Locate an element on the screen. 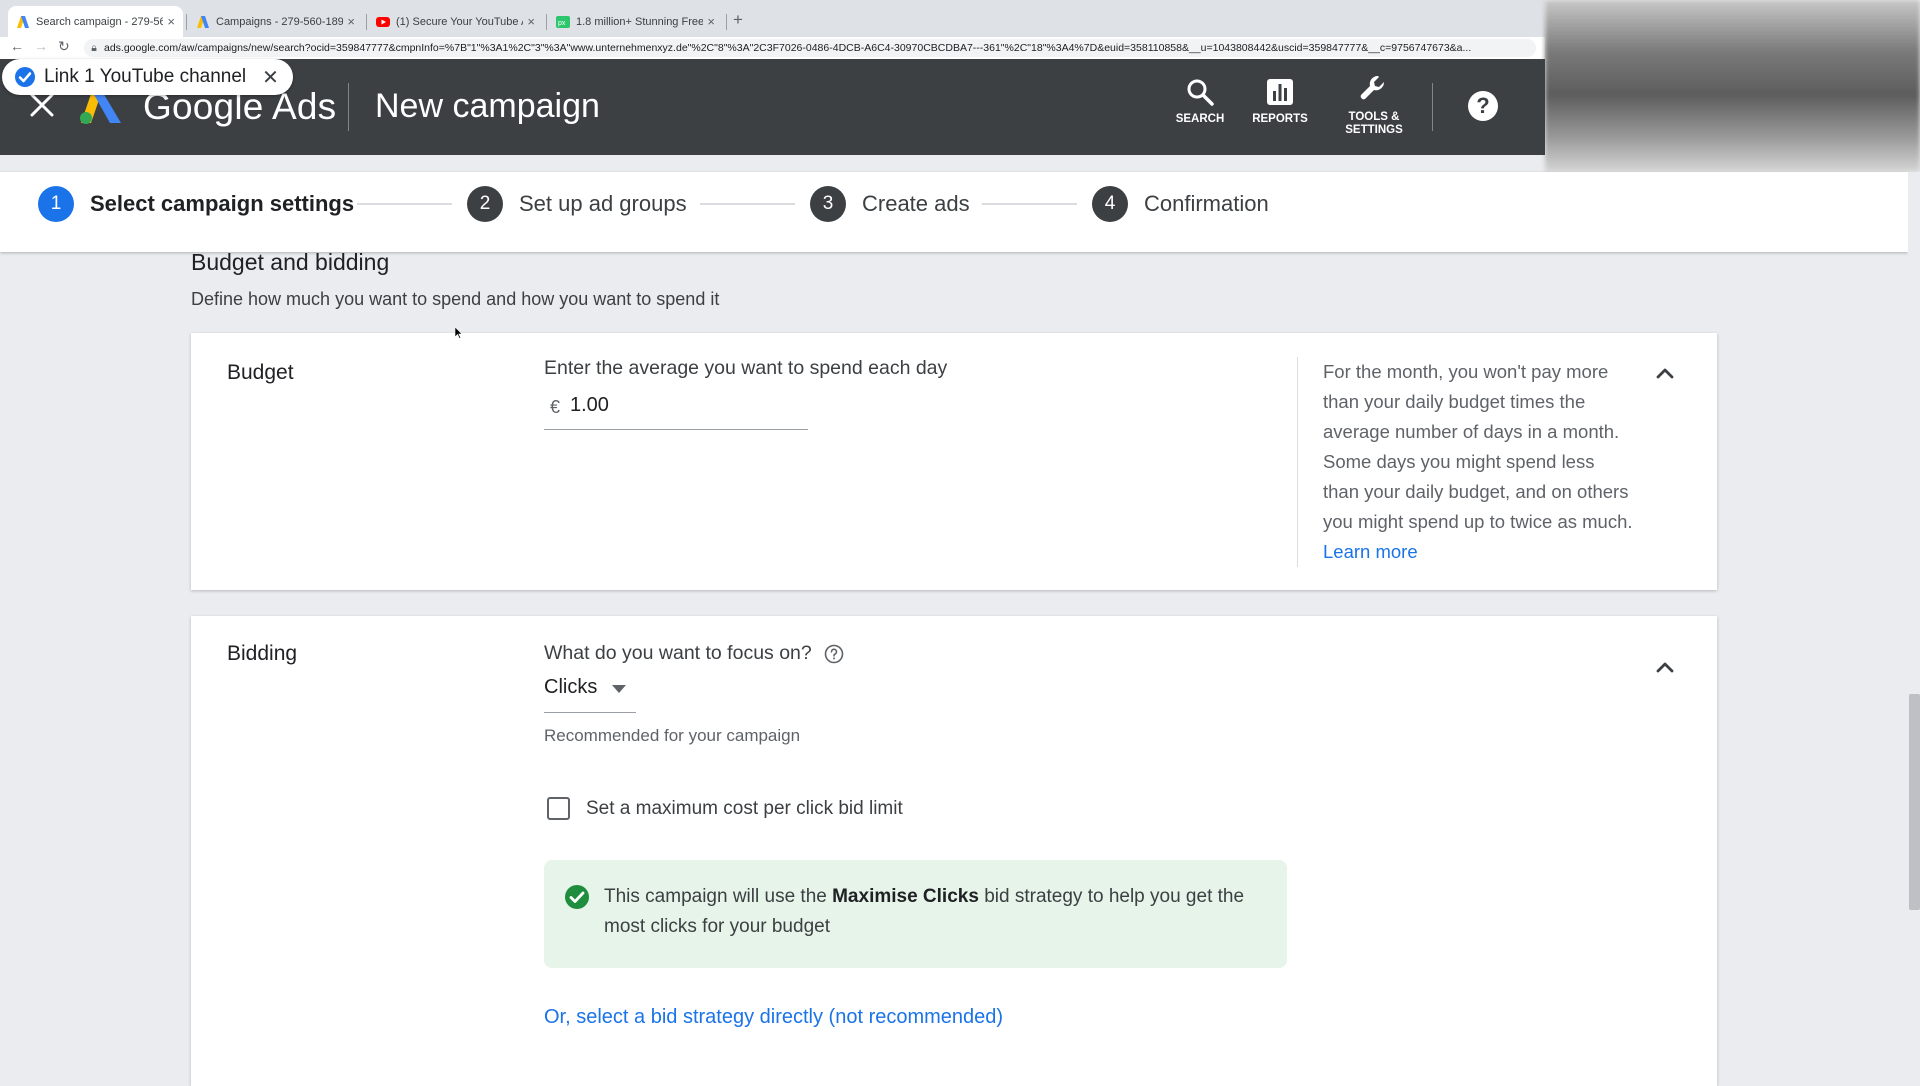 This screenshot has width=1920, height=1086. tools-settings-label-line1: TOOLS & is located at coordinates (1374, 117).